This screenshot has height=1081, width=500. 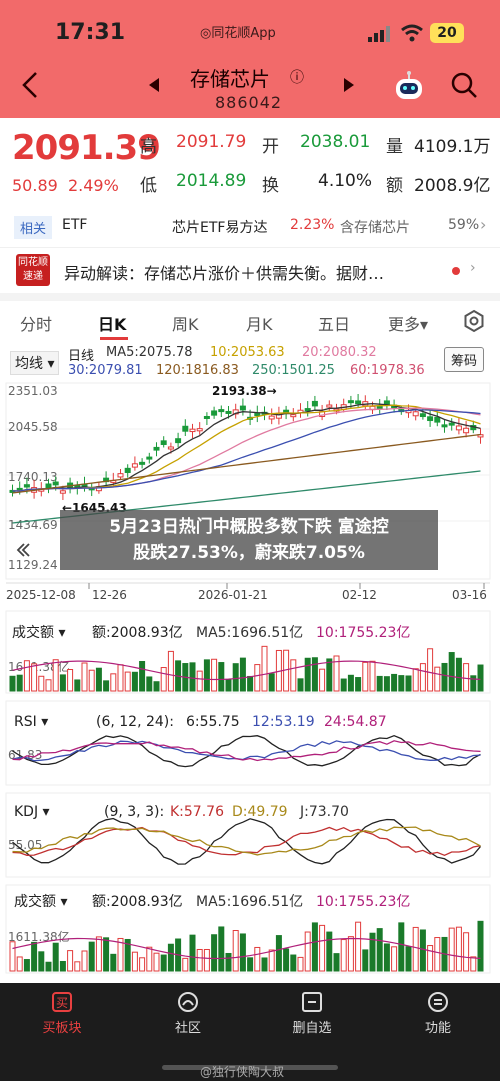 What do you see at coordinates (31, 722) in the screenshot?
I see `rsi-indicator-selector: RSI ▾` at bounding box center [31, 722].